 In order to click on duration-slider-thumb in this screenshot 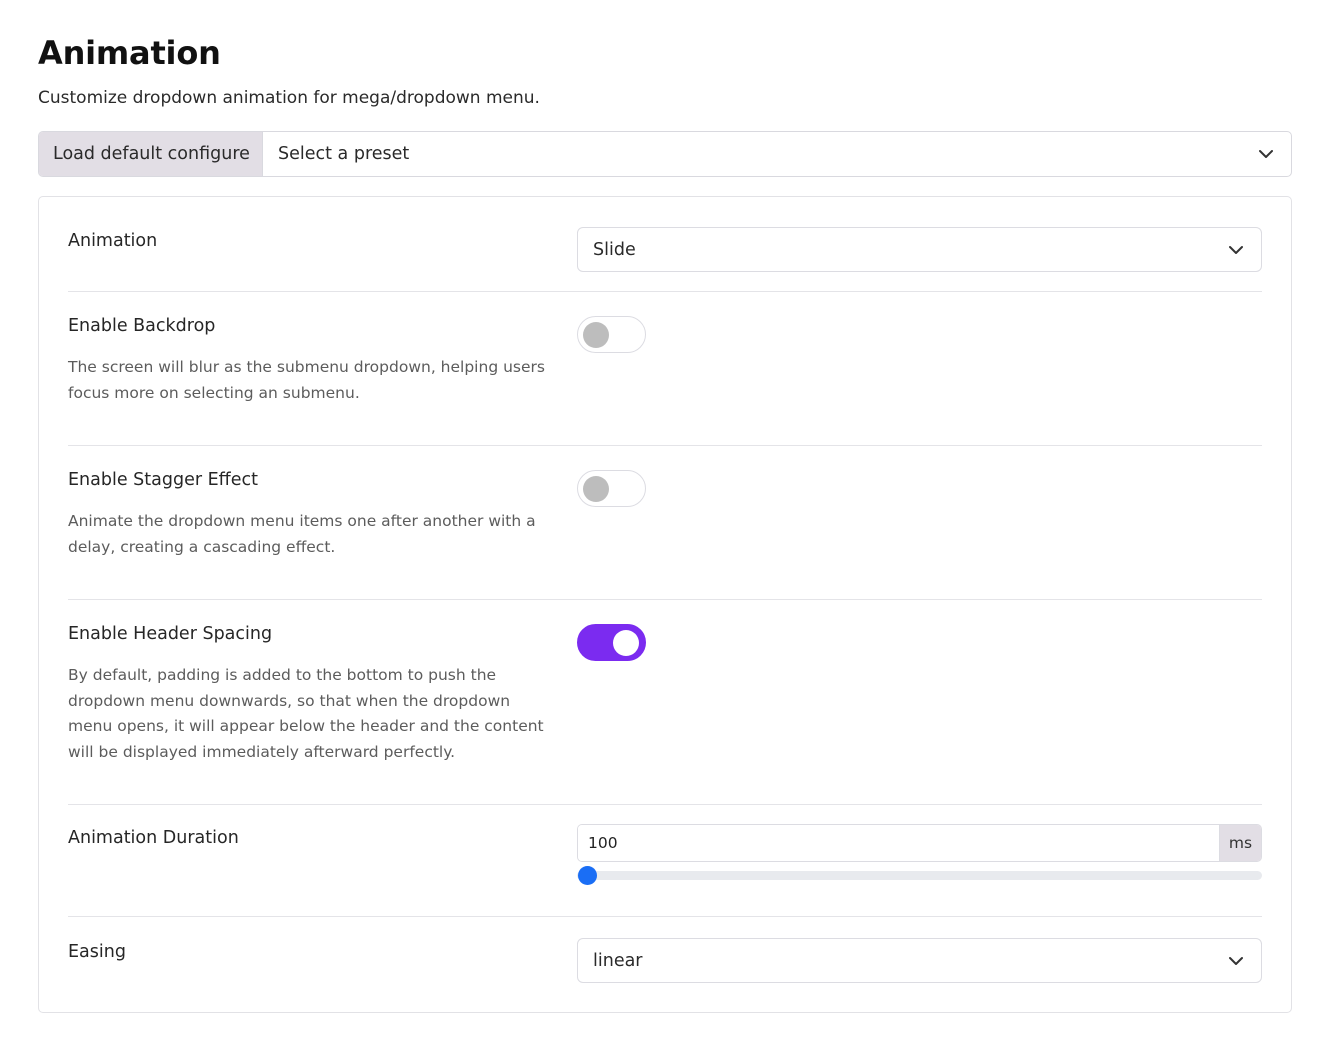, I will do `click(587, 875)`.